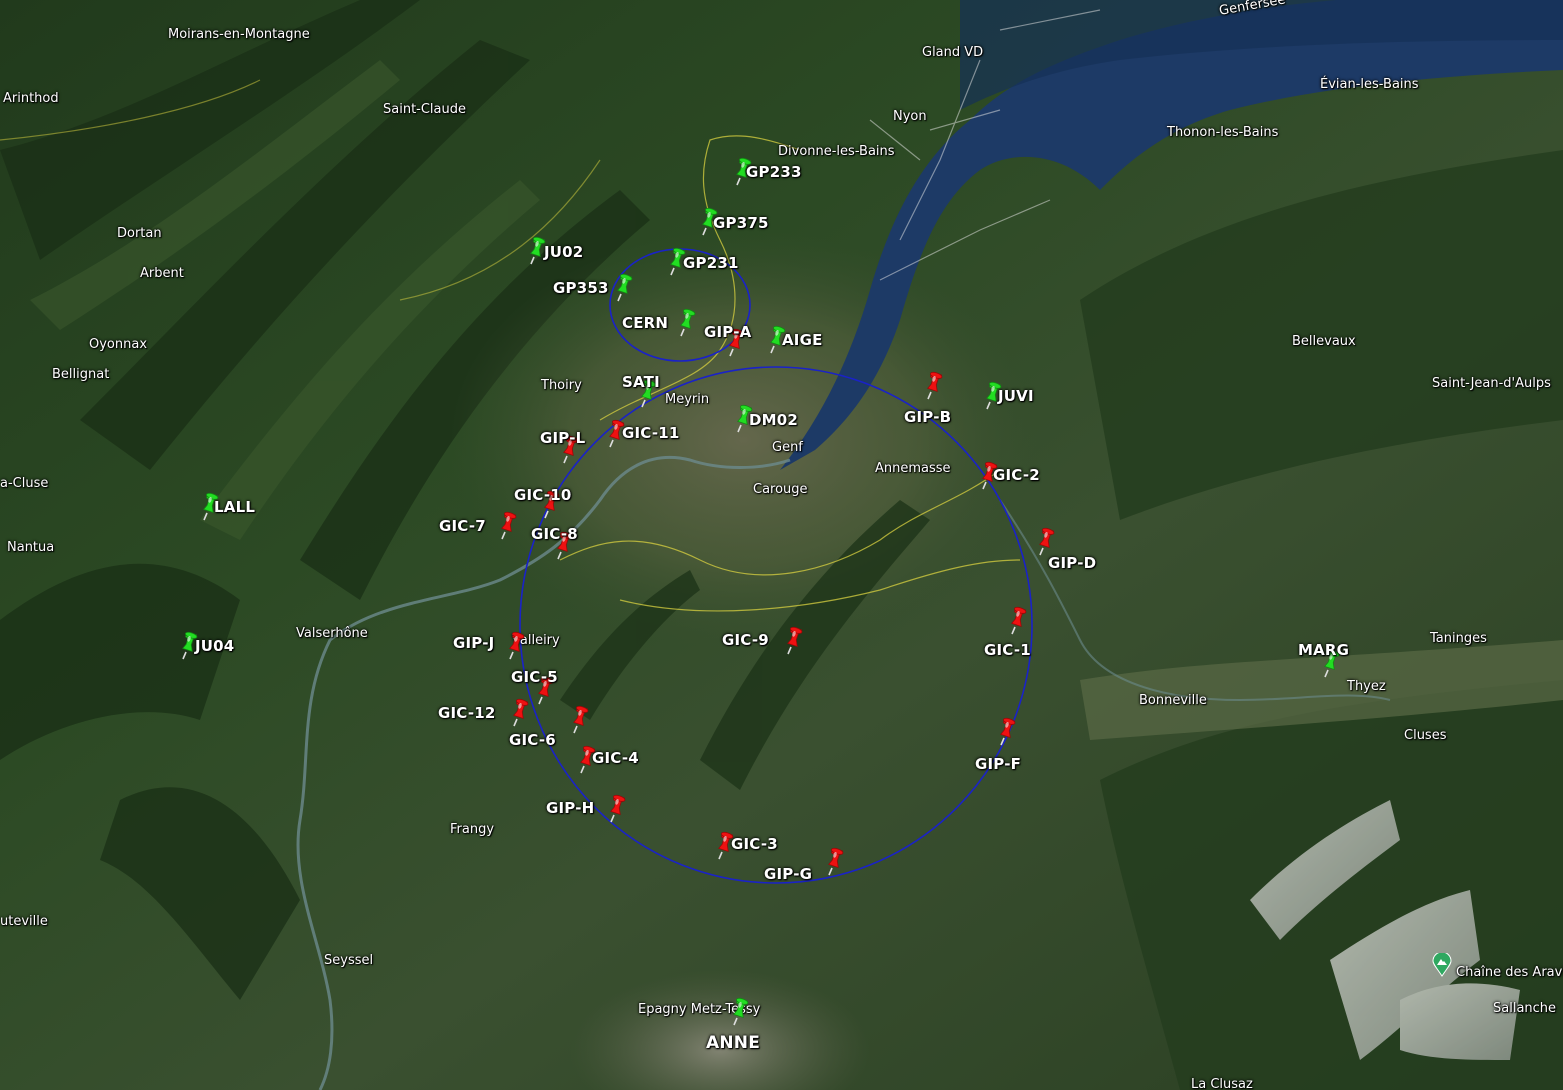  Describe the element at coordinates (1016, 475) in the screenshot. I see `pin-label-gic-2: GIC-2` at that location.